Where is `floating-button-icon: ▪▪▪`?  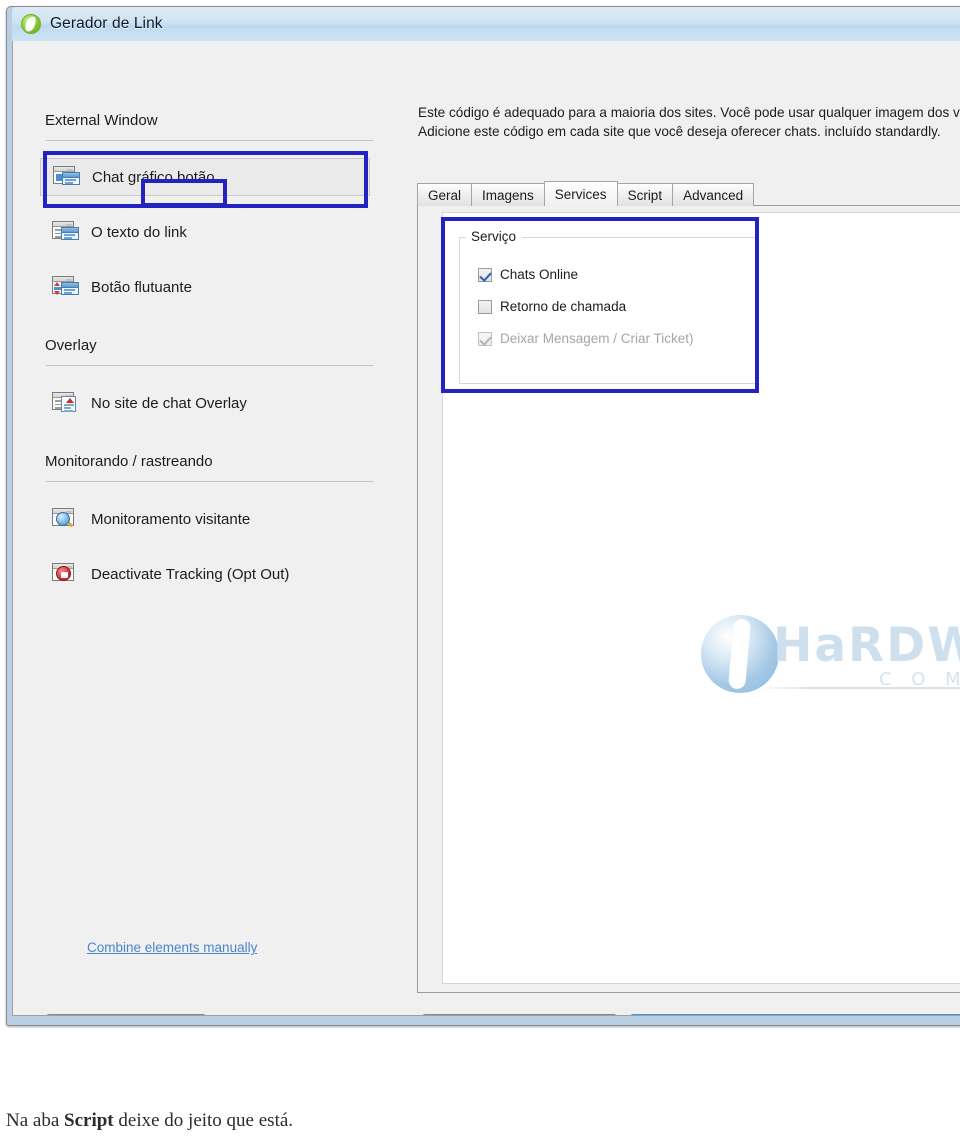 floating-button-icon: ▪▪▪ is located at coordinates (65, 287).